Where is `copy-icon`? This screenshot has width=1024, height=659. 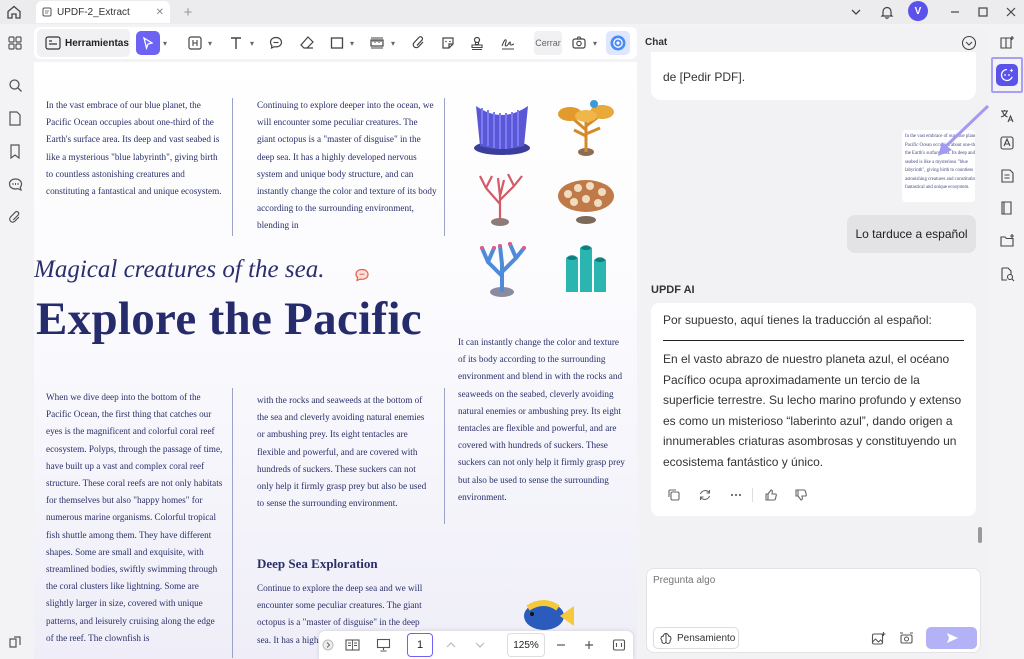 copy-icon is located at coordinates (674, 495).